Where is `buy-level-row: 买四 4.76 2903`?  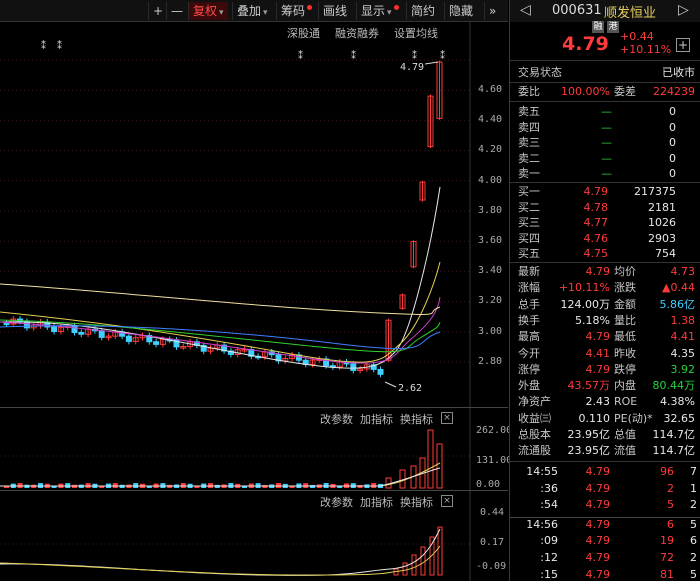
buy-level-row: 买四 4.76 2903 is located at coordinates (605, 238).